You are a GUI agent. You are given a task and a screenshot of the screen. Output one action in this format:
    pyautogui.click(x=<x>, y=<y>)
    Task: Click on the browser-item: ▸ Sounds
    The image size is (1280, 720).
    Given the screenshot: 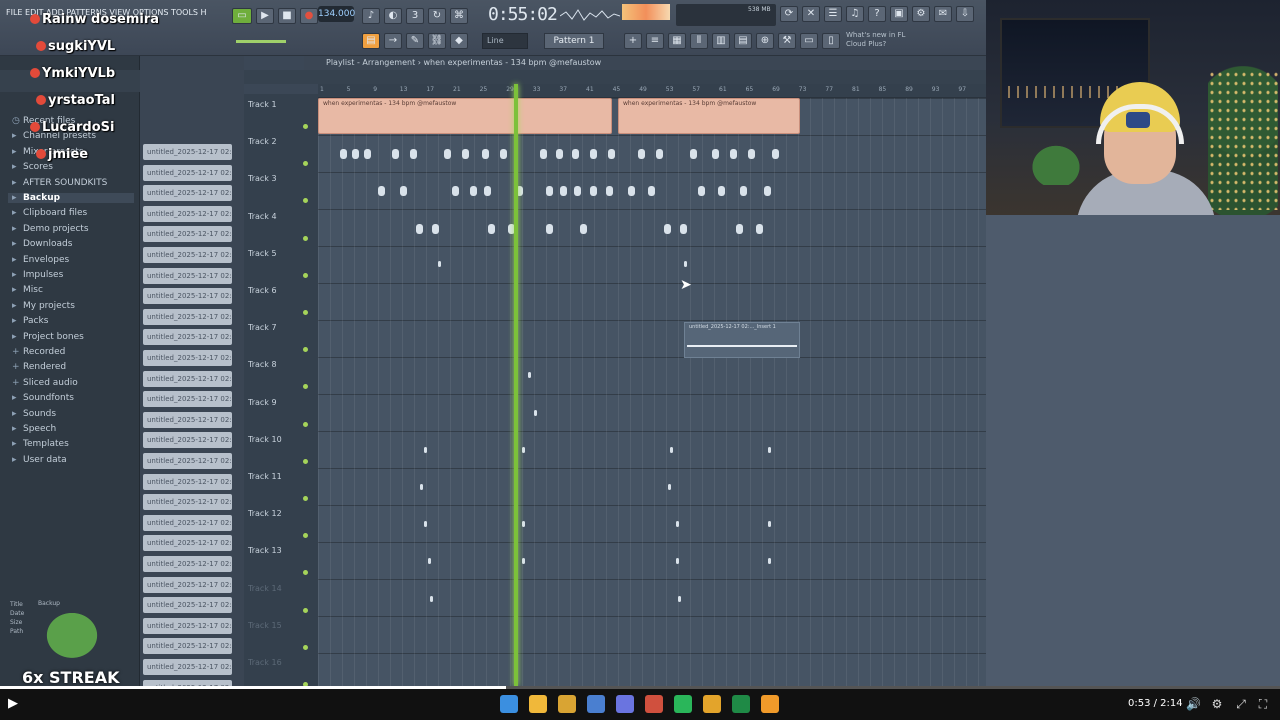 What is the action you would take?
    pyautogui.click(x=34, y=414)
    